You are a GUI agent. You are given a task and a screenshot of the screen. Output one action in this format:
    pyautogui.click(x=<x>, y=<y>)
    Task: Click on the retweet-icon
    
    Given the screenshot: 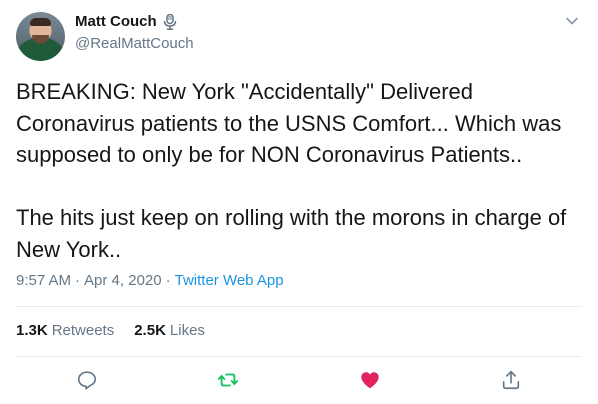 What is the action you would take?
    pyautogui.click(x=228, y=384)
    